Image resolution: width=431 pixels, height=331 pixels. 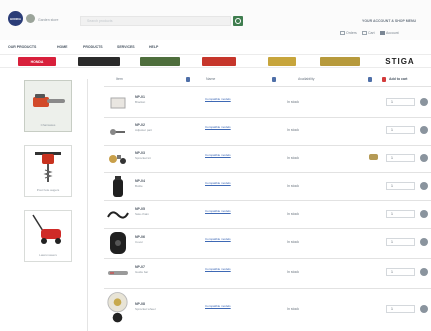 I want to click on accessory-icon, so click(x=373, y=157).